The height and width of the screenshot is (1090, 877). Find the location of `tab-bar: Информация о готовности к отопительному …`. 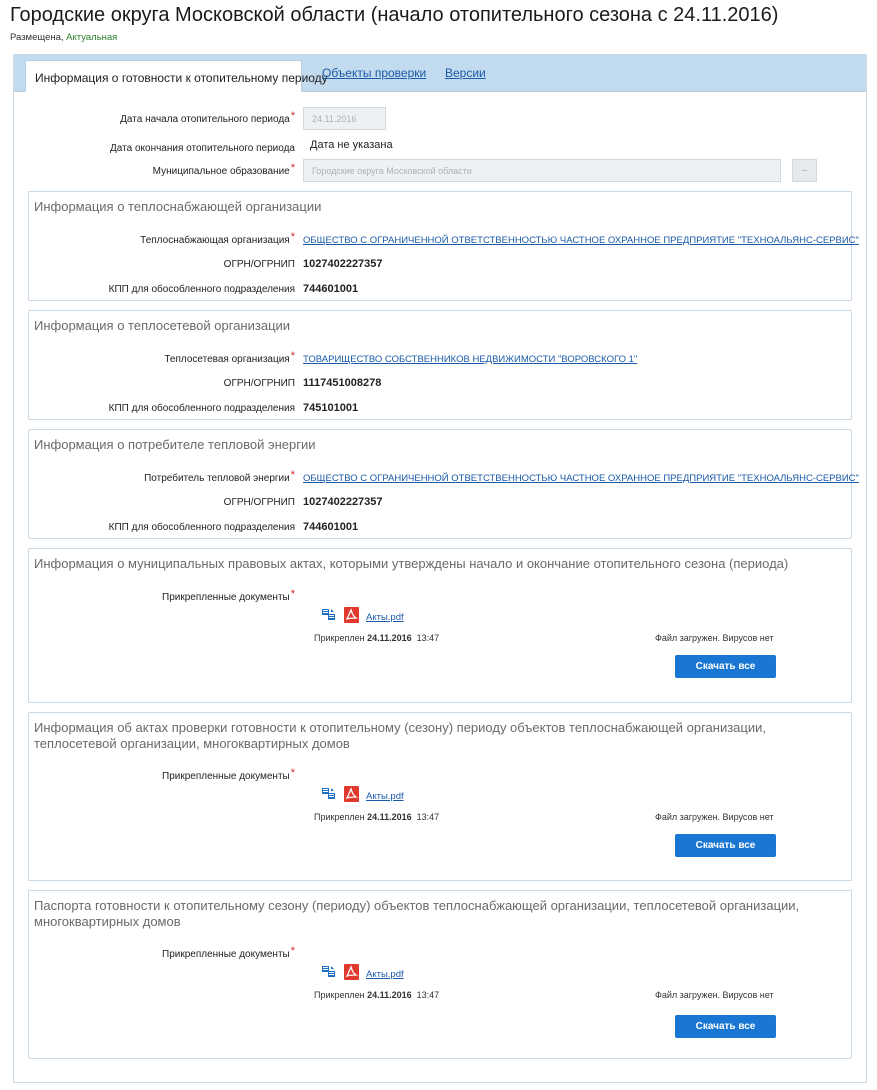

tab-bar: Информация о готовности к отопительному … is located at coordinates (440, 73).